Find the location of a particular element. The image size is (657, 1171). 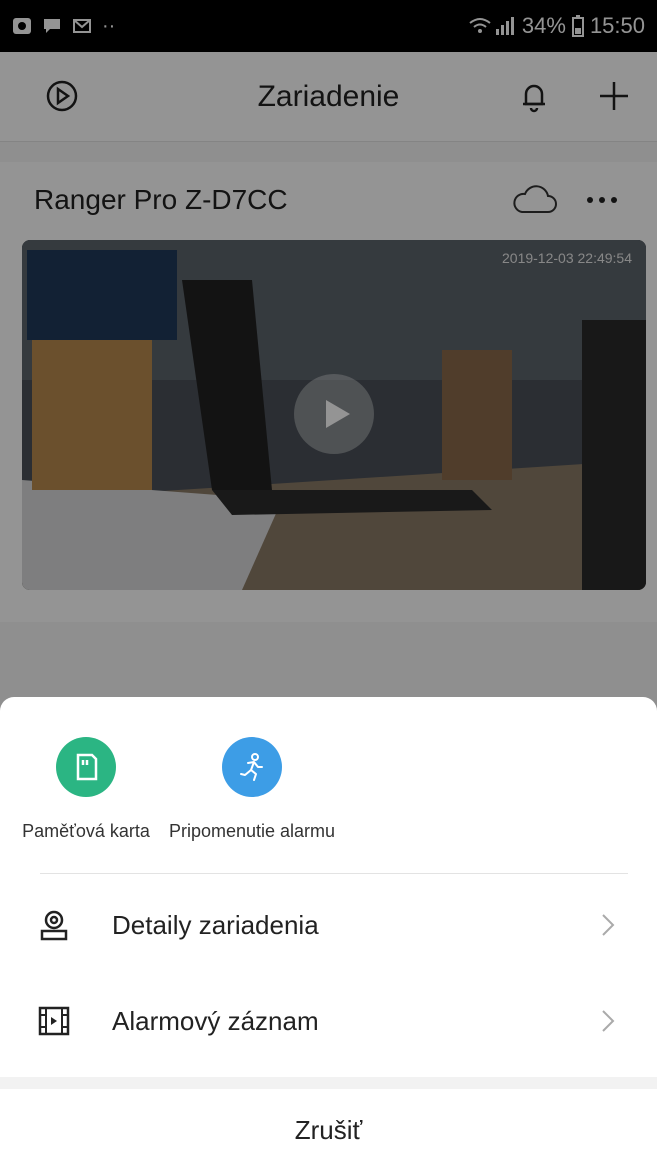

camera-device-icon is located at coordinates (54, 925).